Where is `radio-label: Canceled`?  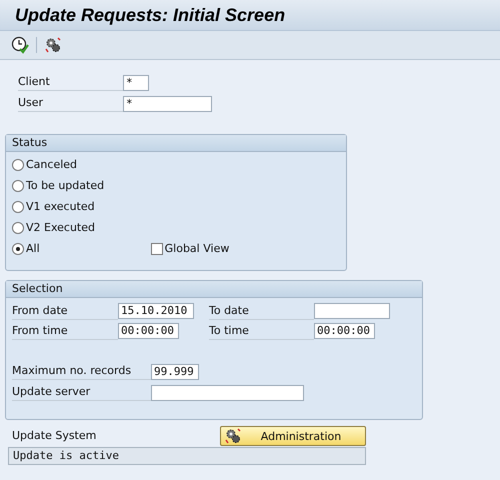 radio-label: Canceled is located at coordinates (52, 164).